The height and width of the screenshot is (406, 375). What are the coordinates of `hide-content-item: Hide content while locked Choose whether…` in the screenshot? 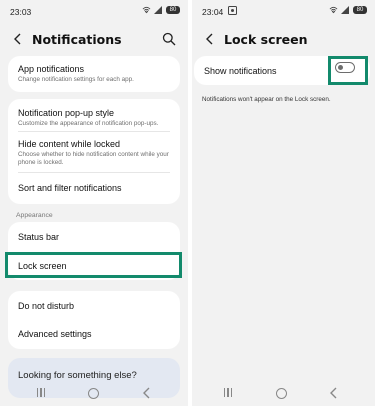 It's located at (94, 152).